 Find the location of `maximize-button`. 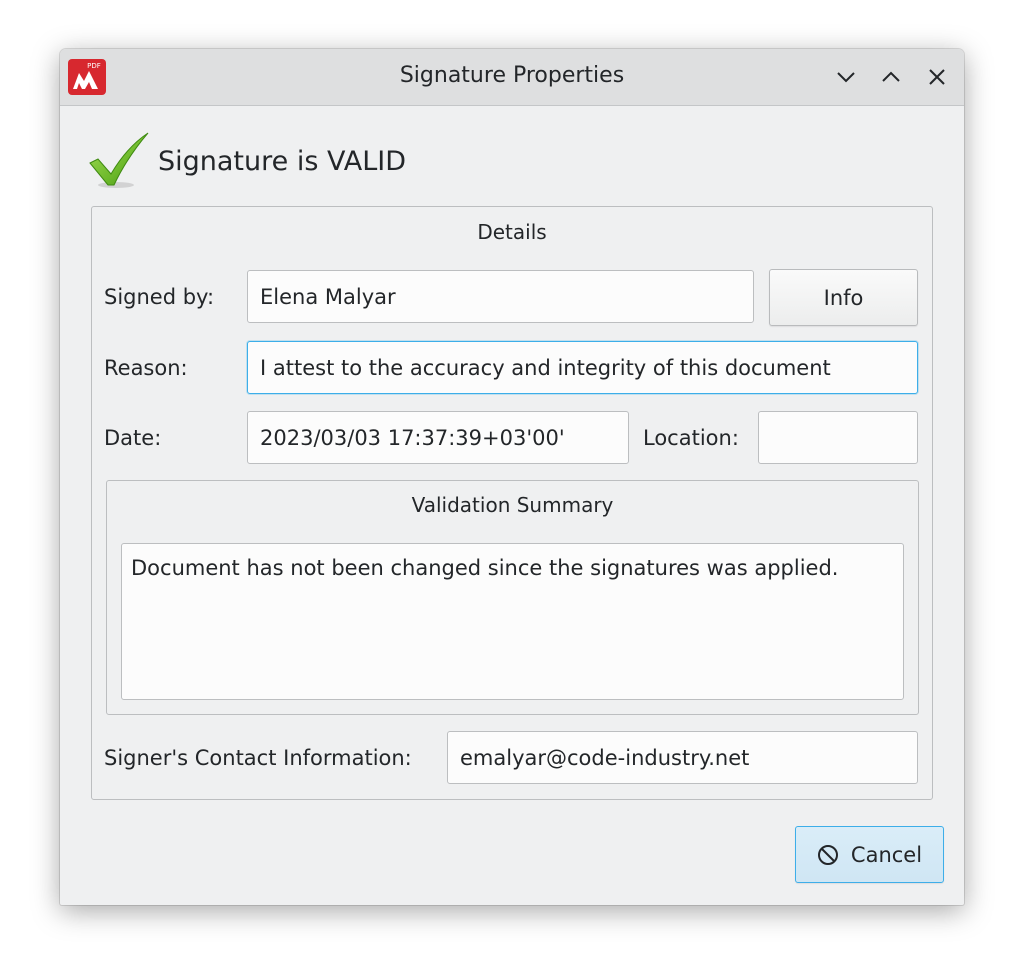

maximize-button is located at coordinates (891, 77).